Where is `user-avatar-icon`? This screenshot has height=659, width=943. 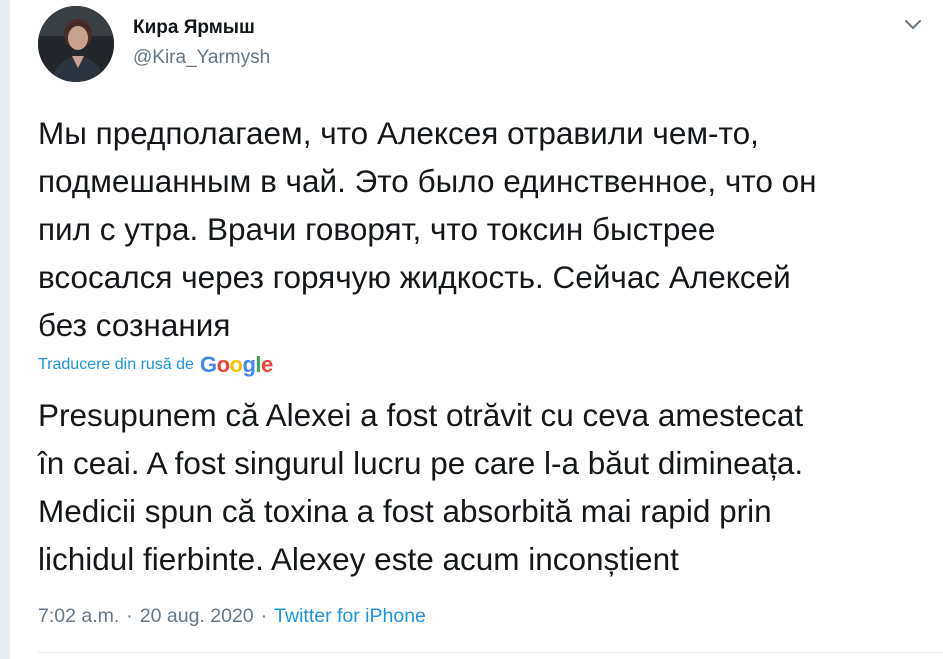 user-avatar-icon is located at coordinates (76, 44).